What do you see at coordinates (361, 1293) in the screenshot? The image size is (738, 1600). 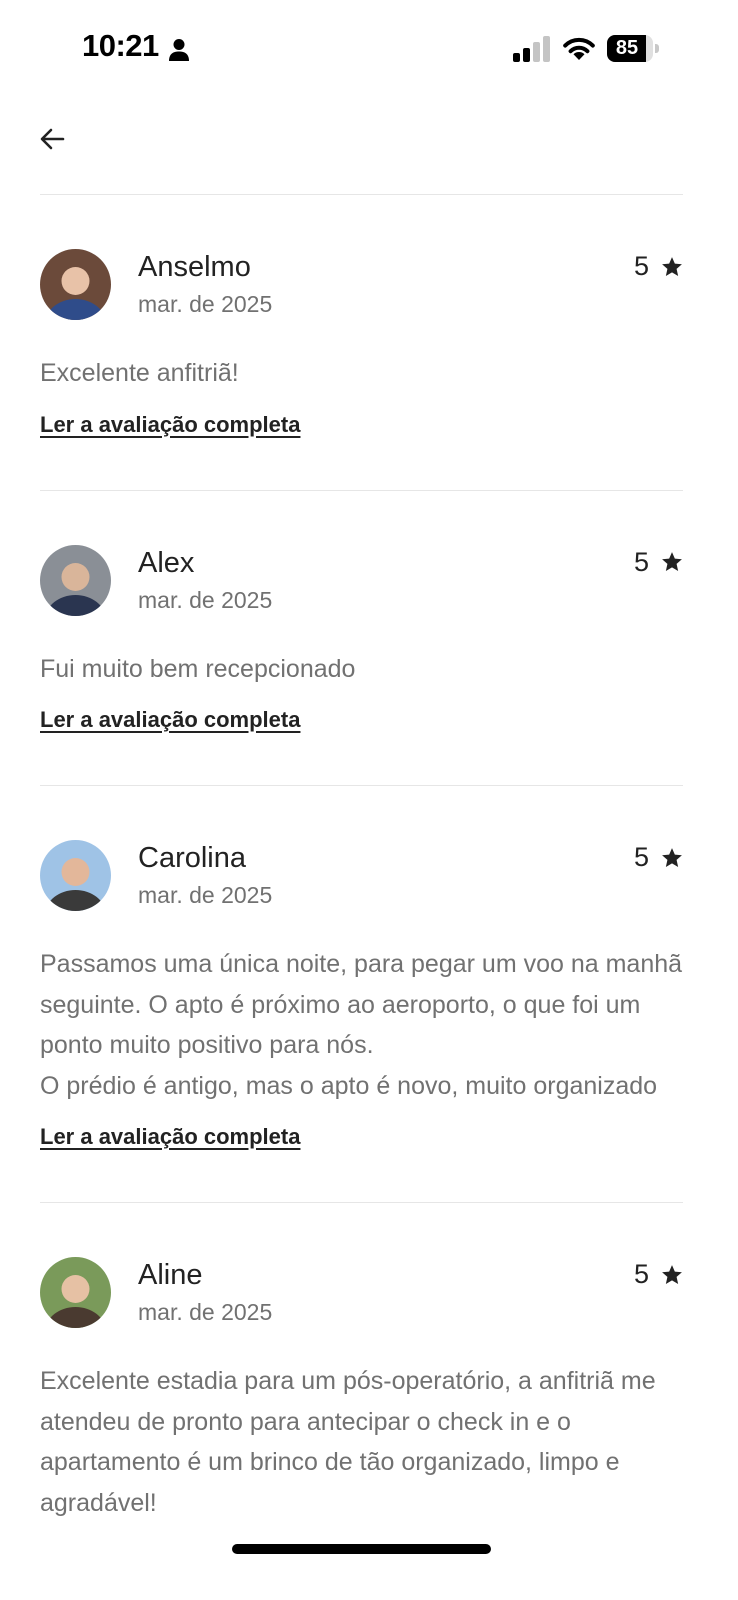 I see `review-header: Aline mar. de 2025 5` at bounding box center [361, 1293].